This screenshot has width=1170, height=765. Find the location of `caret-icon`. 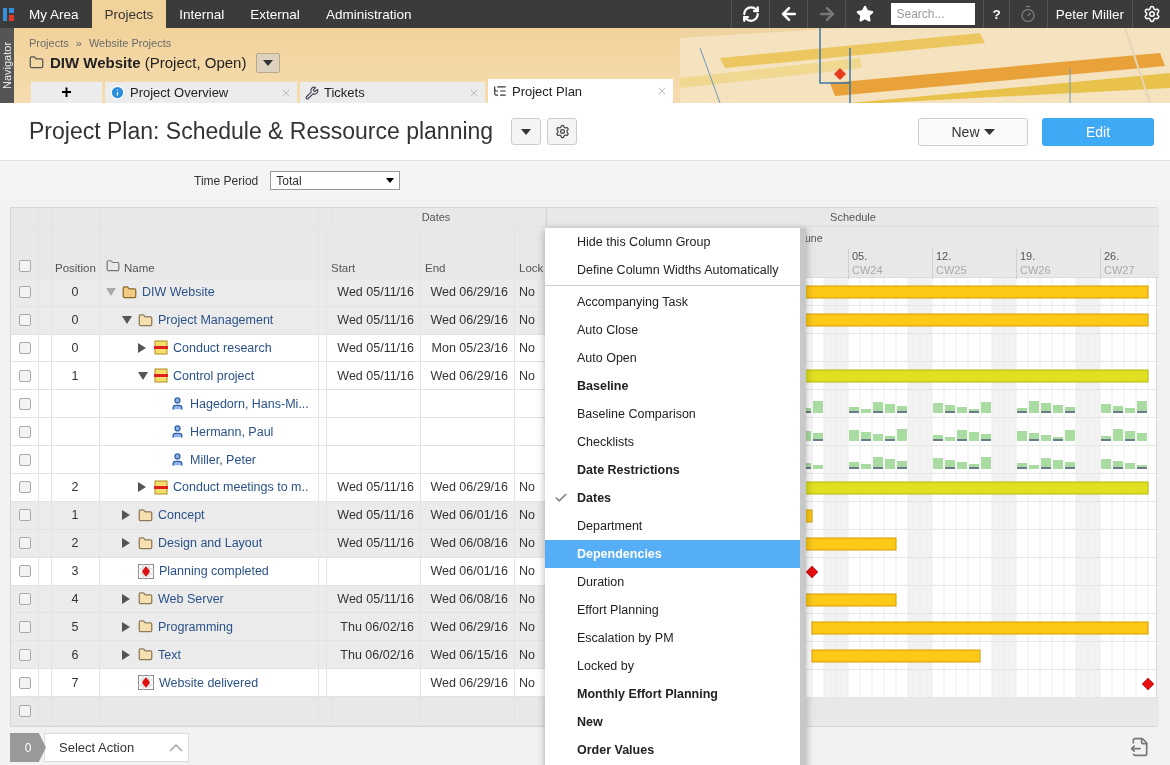

caret-icon is located at coordinates (989, 131).